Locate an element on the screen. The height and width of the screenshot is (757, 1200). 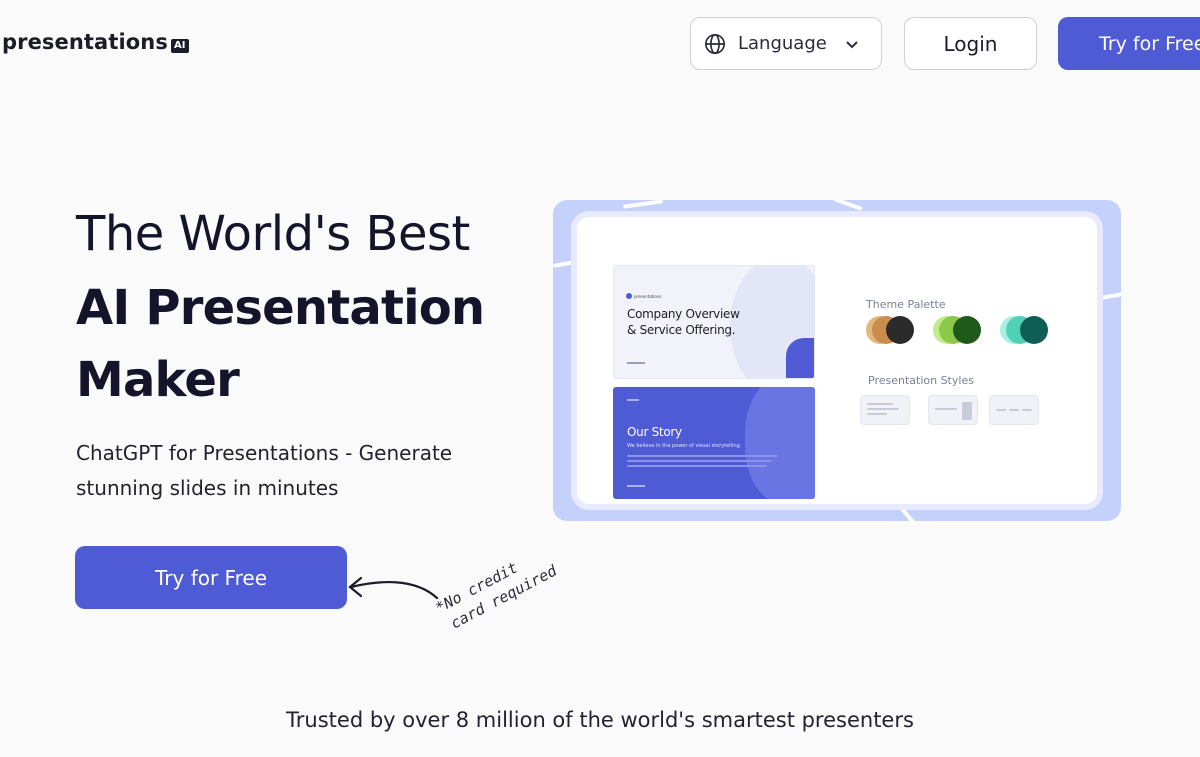
hero-title-line3: Maker is located at coordinates (158, 380).